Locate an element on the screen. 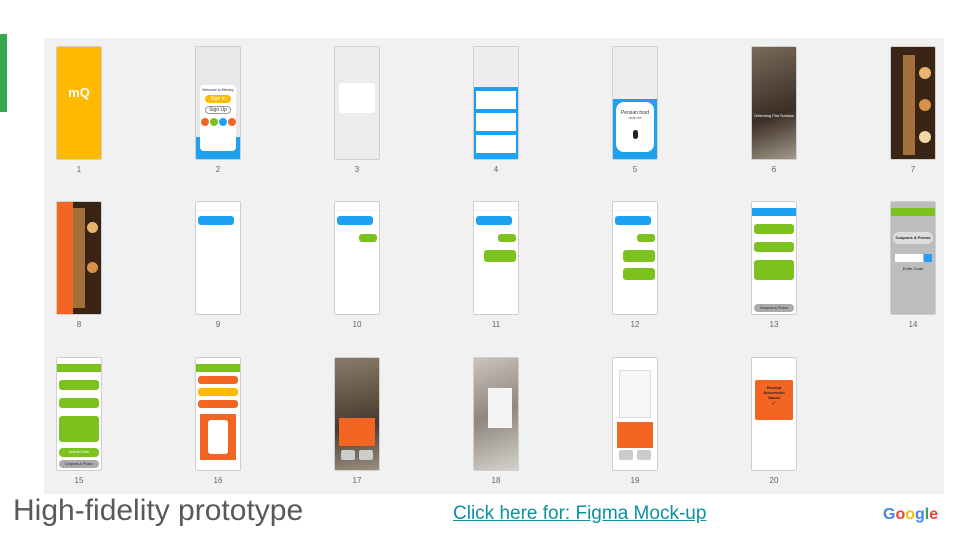 The image size is (960, 540). screen-number: 17 is located at coordinates (357, 480).